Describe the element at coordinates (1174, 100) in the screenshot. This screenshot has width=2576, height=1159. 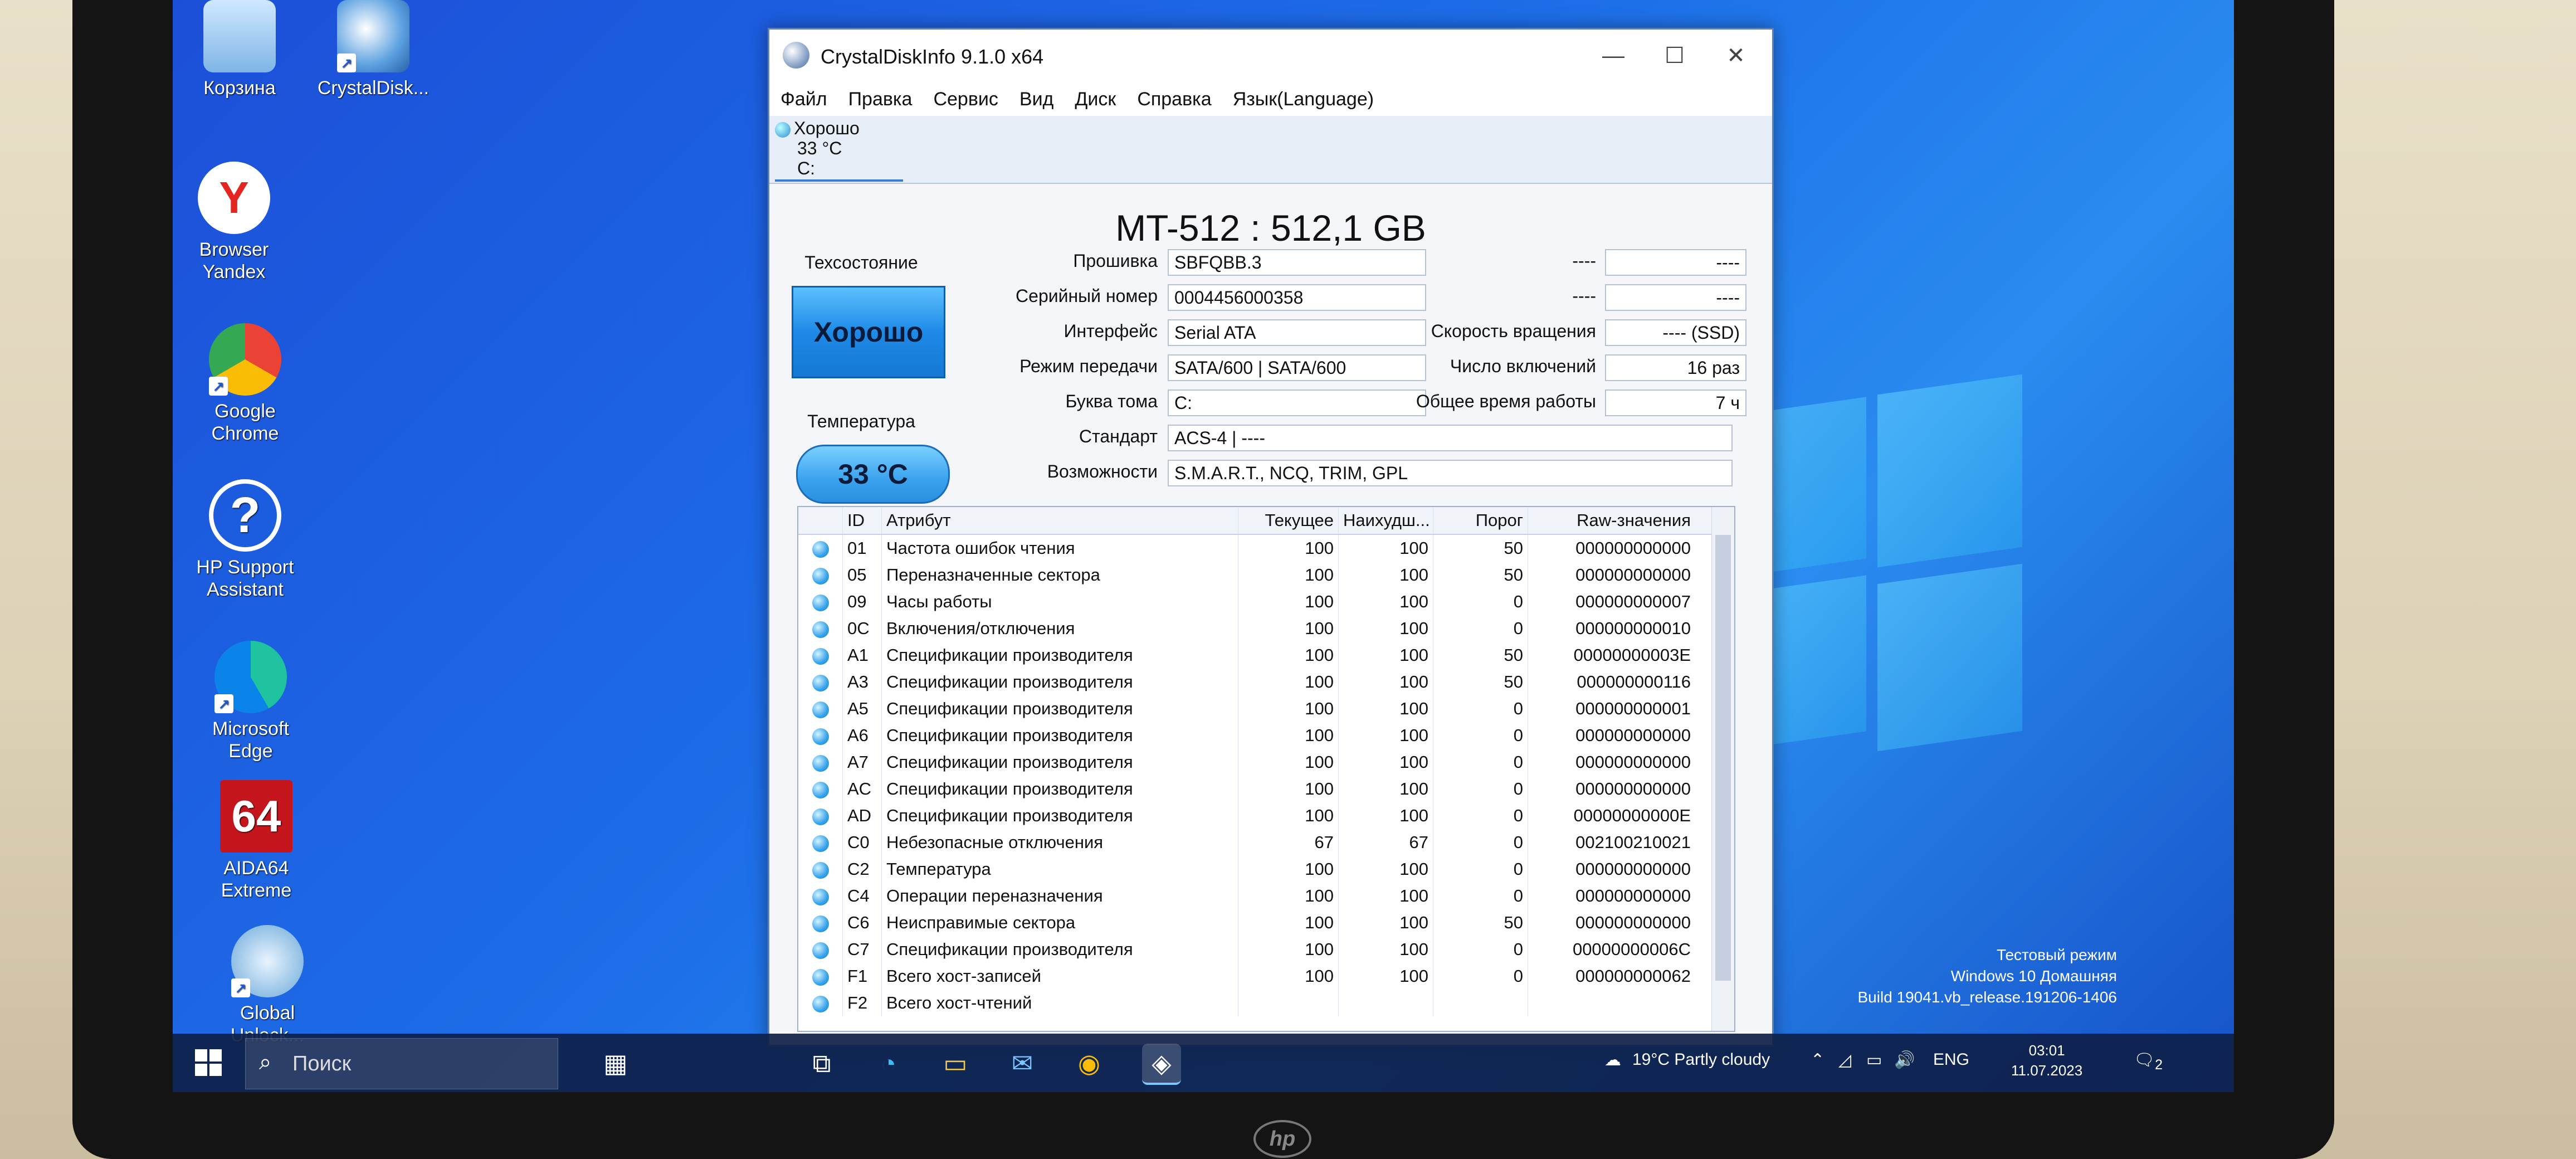
I see `menu-help: Справка` at that location.